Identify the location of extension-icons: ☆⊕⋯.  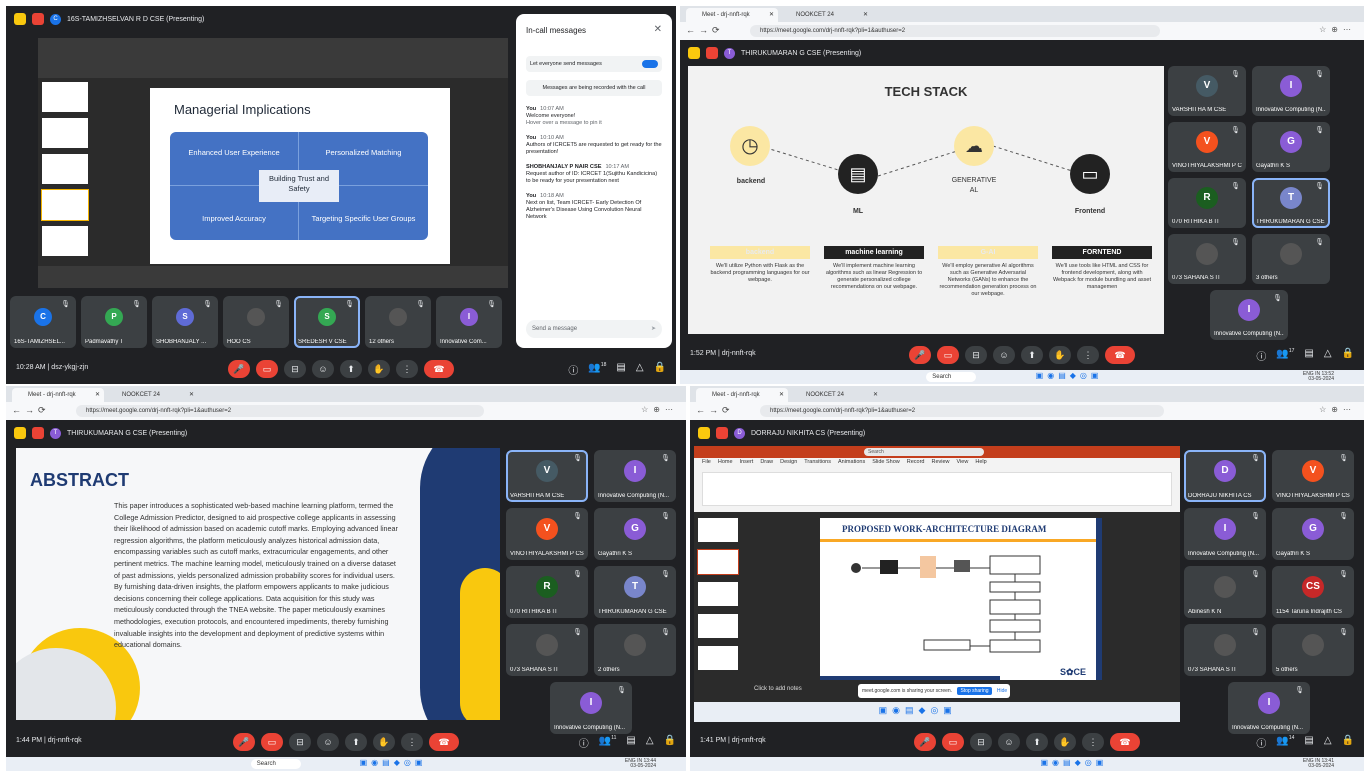
(659, 409).